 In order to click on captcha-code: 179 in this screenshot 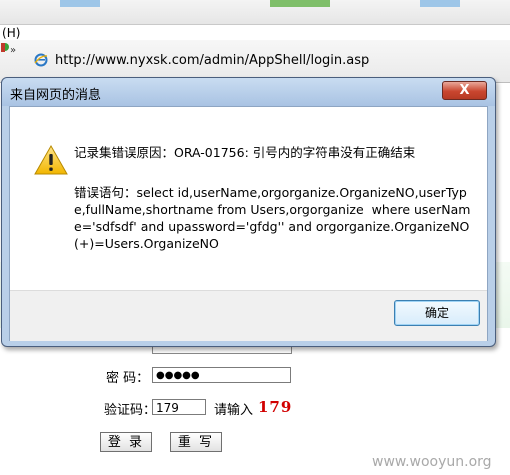, I will do `click(275, 407)`.